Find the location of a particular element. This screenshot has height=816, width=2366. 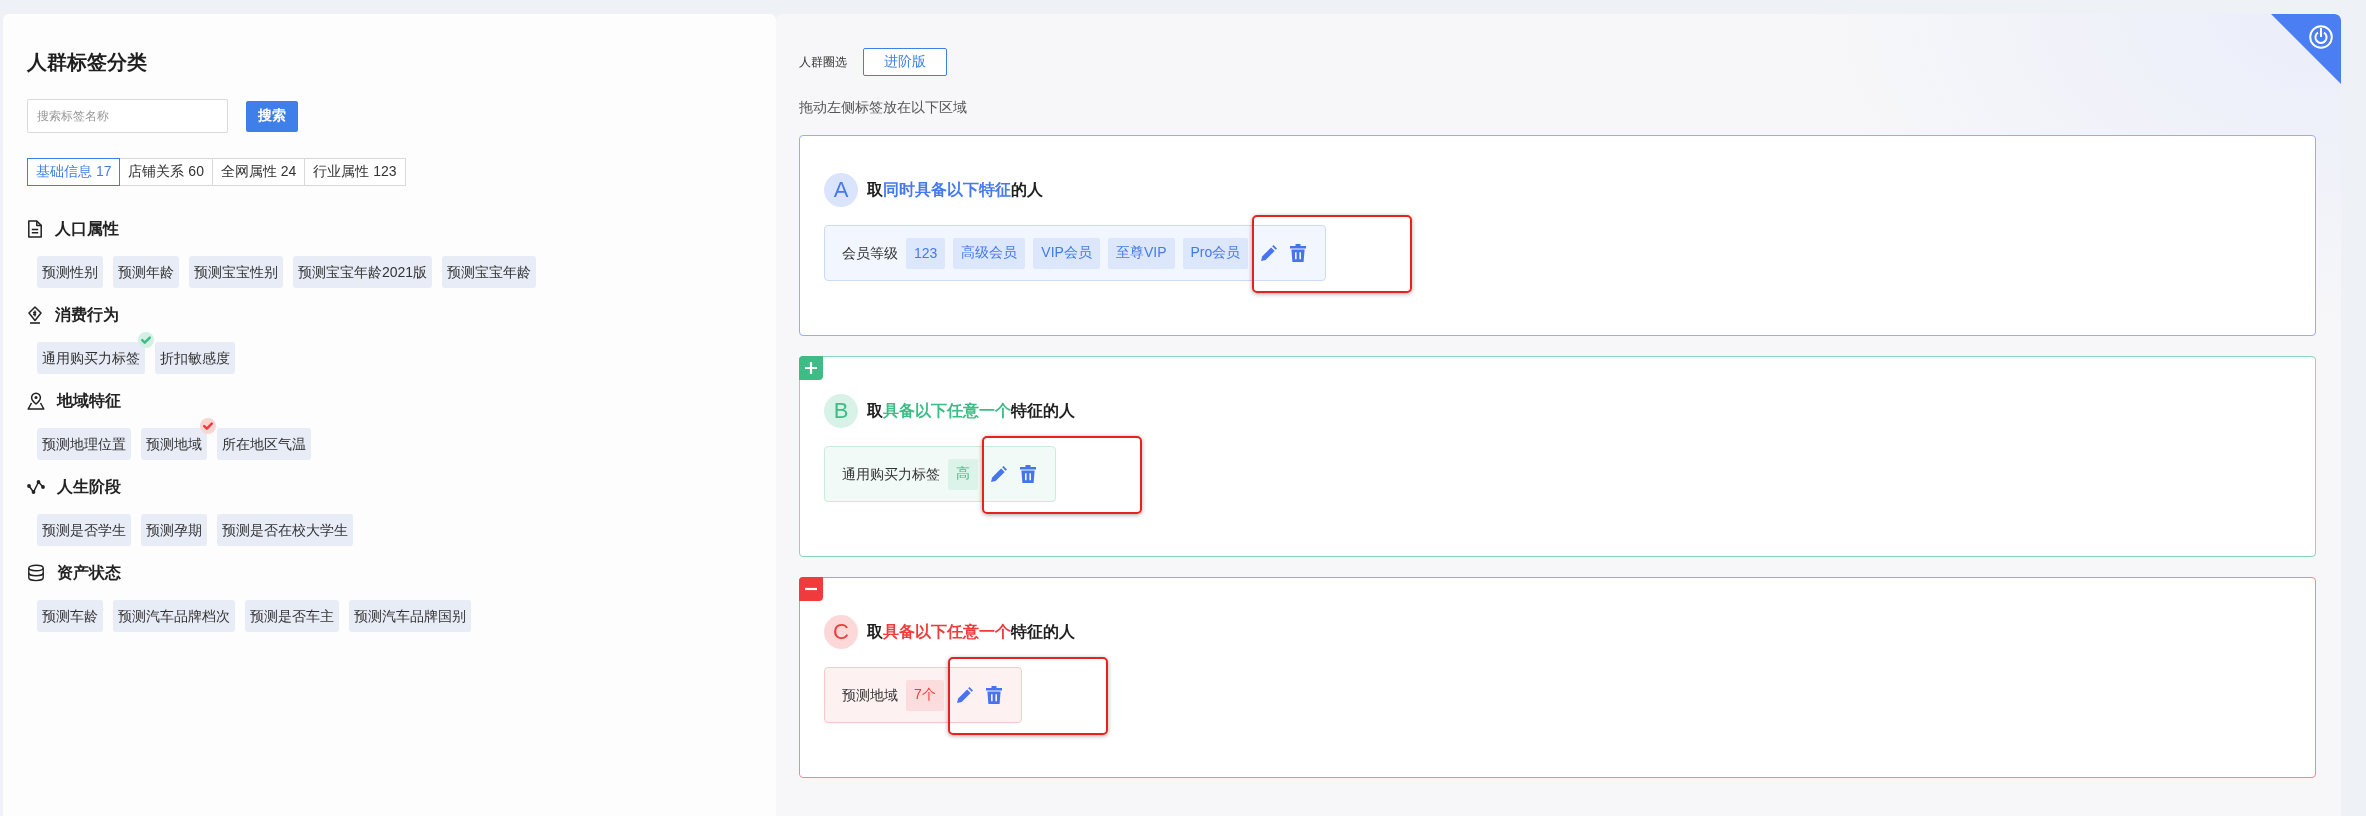

section-title: 人口属性 is located at coordinates (87, 229).